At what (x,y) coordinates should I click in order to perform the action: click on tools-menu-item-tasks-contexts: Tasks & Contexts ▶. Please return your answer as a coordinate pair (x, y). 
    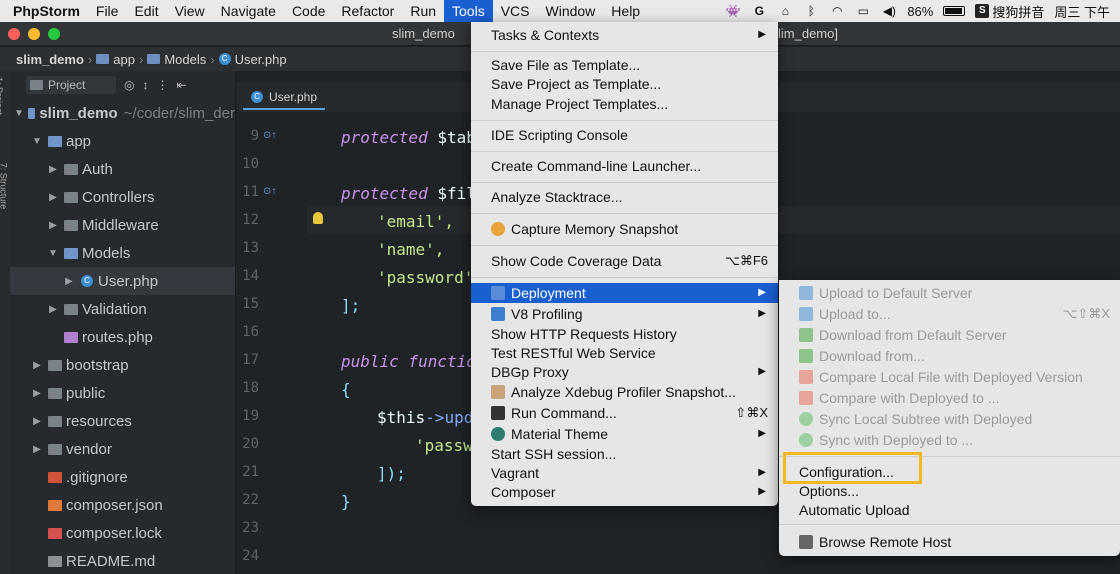
    Looking at the image, I should click on (624, 35).